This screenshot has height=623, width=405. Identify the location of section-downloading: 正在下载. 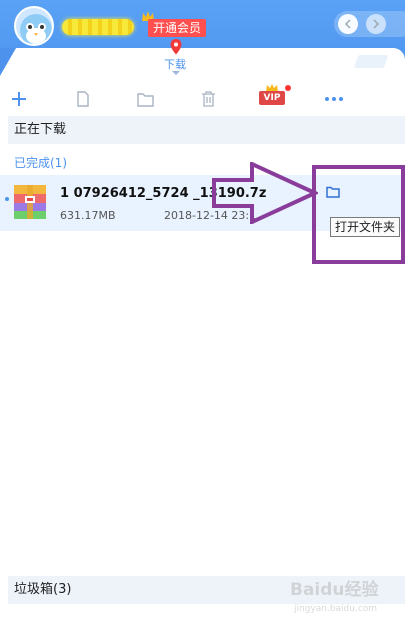
(206, 130).